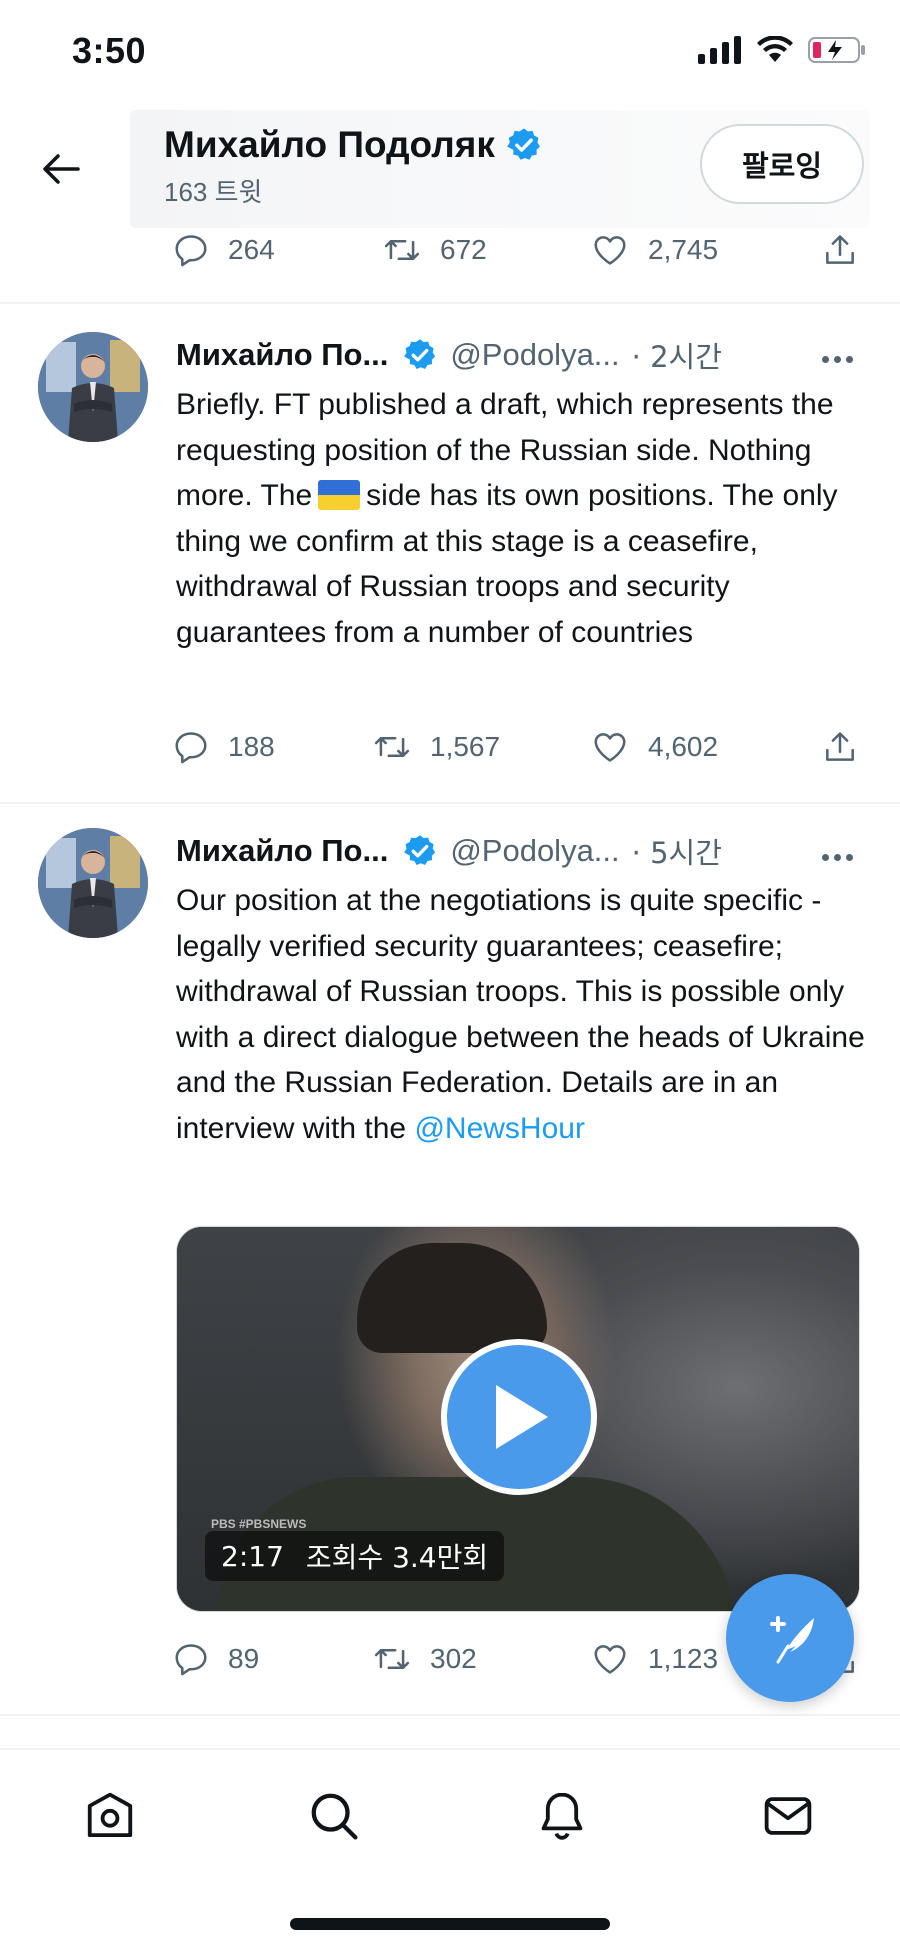 The width and height of the screenshot is (900, 1948). Describe the element at coordinates (215, 1659) in the screenshot. I see `reply-button: 89` at that location.